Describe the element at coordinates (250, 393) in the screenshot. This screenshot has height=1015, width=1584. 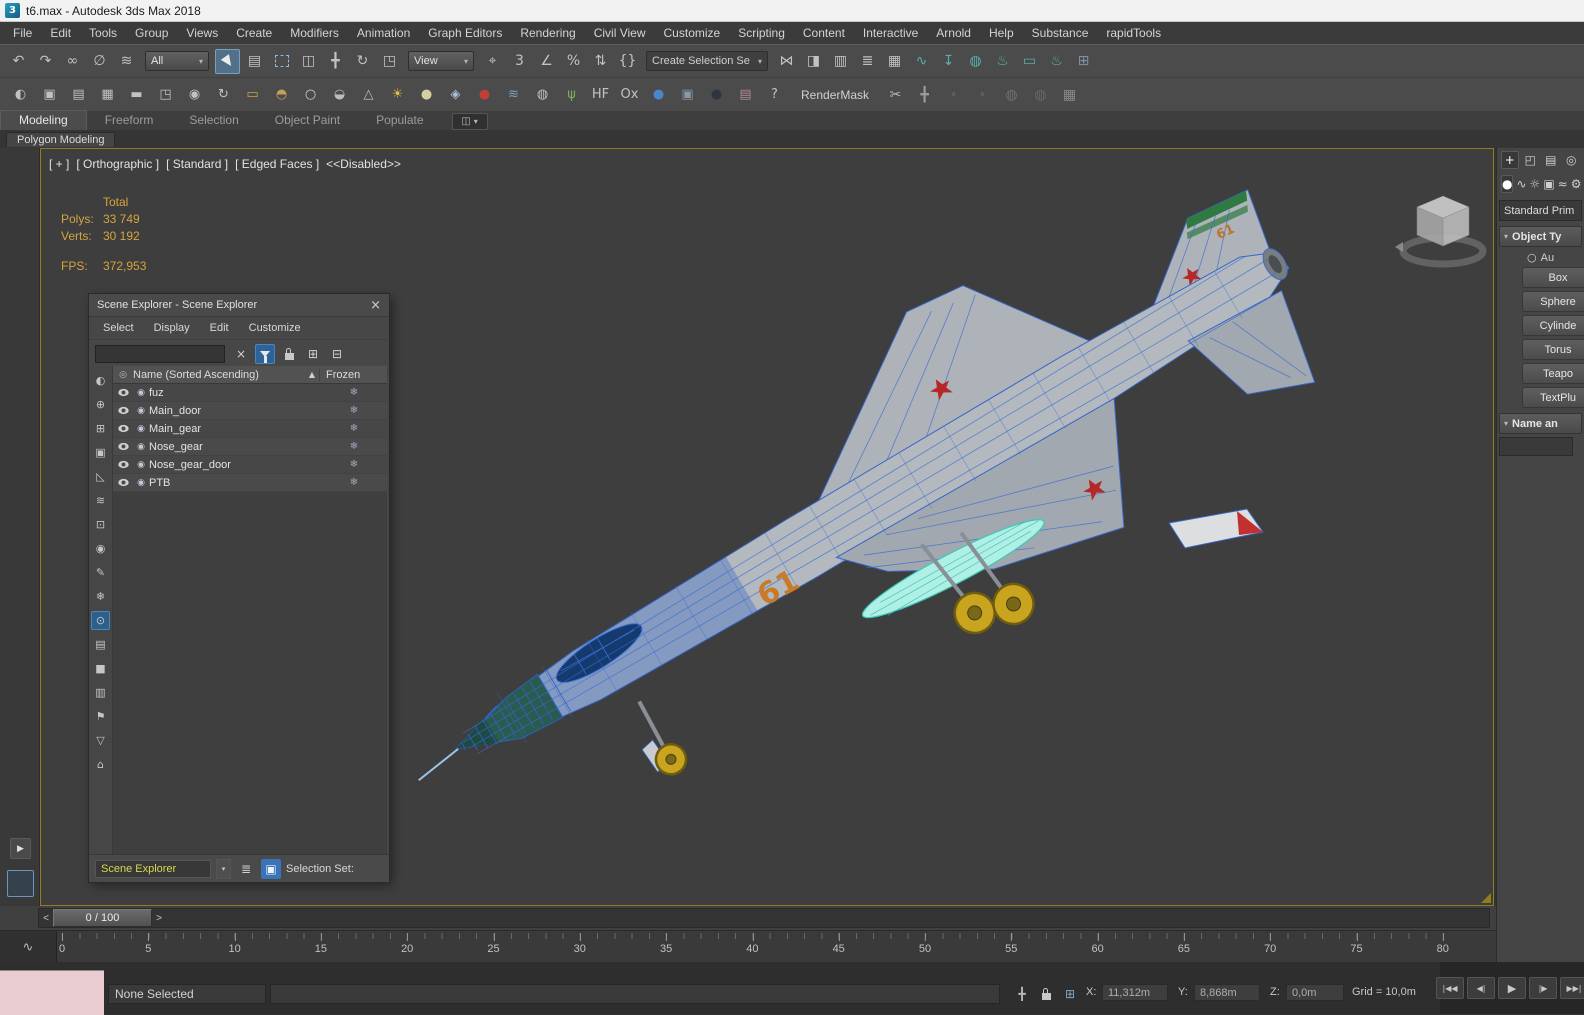
I see `fuz: ◉ fuz ❄` at that location.